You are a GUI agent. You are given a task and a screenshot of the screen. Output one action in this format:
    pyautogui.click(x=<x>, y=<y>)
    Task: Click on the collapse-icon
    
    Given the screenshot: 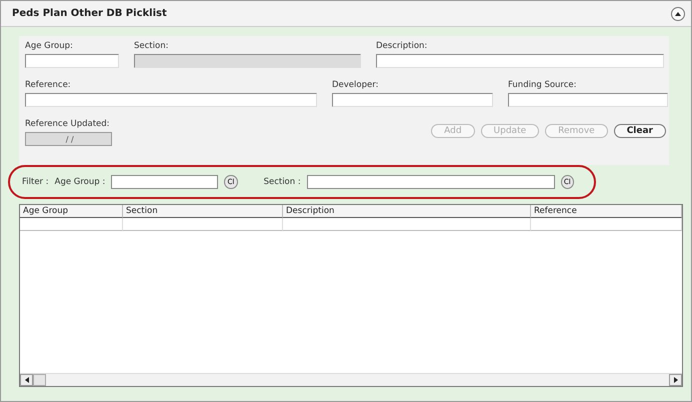 What is the action you would take?
    pyautogui.click(x=678, y=14)
    